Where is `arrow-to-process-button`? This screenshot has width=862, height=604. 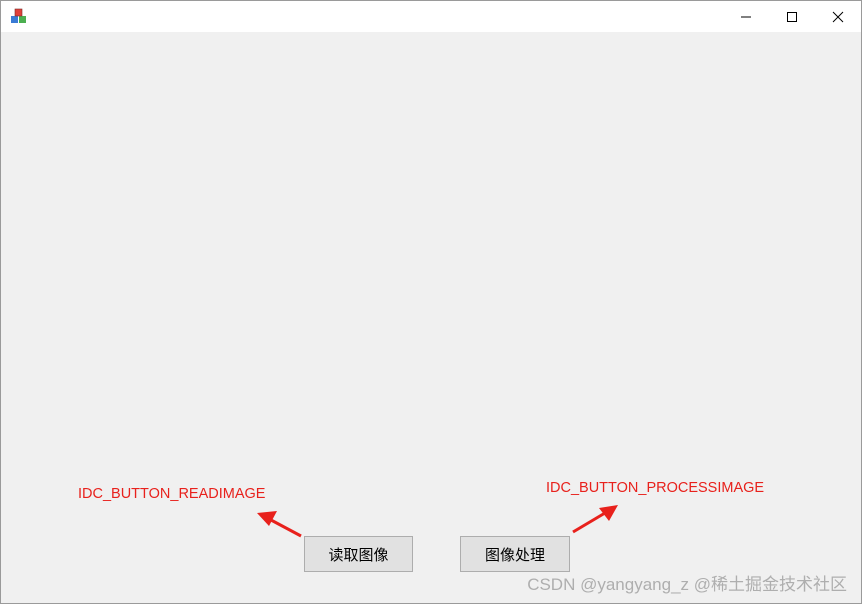 arrow-to-process-button is located at coordinates (595, 519).